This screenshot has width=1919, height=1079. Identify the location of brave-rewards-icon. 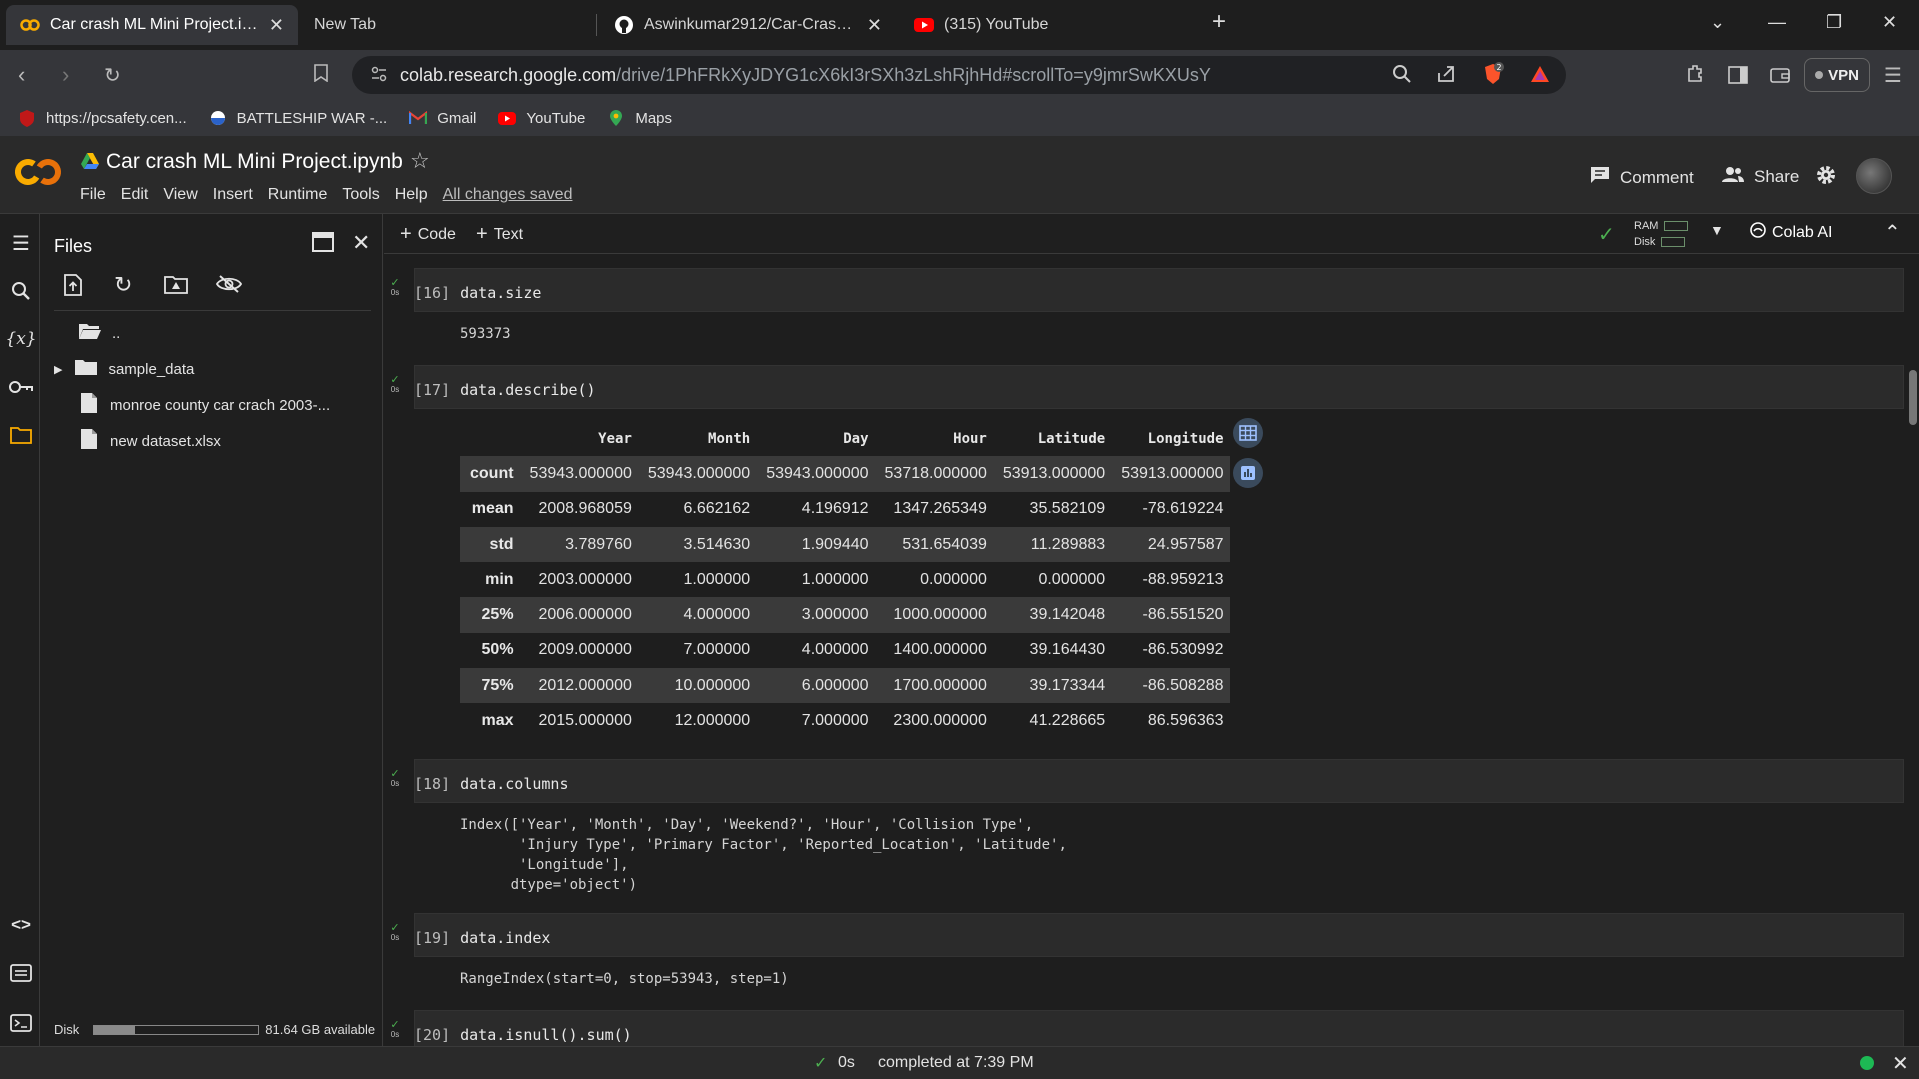
(1540, 76).